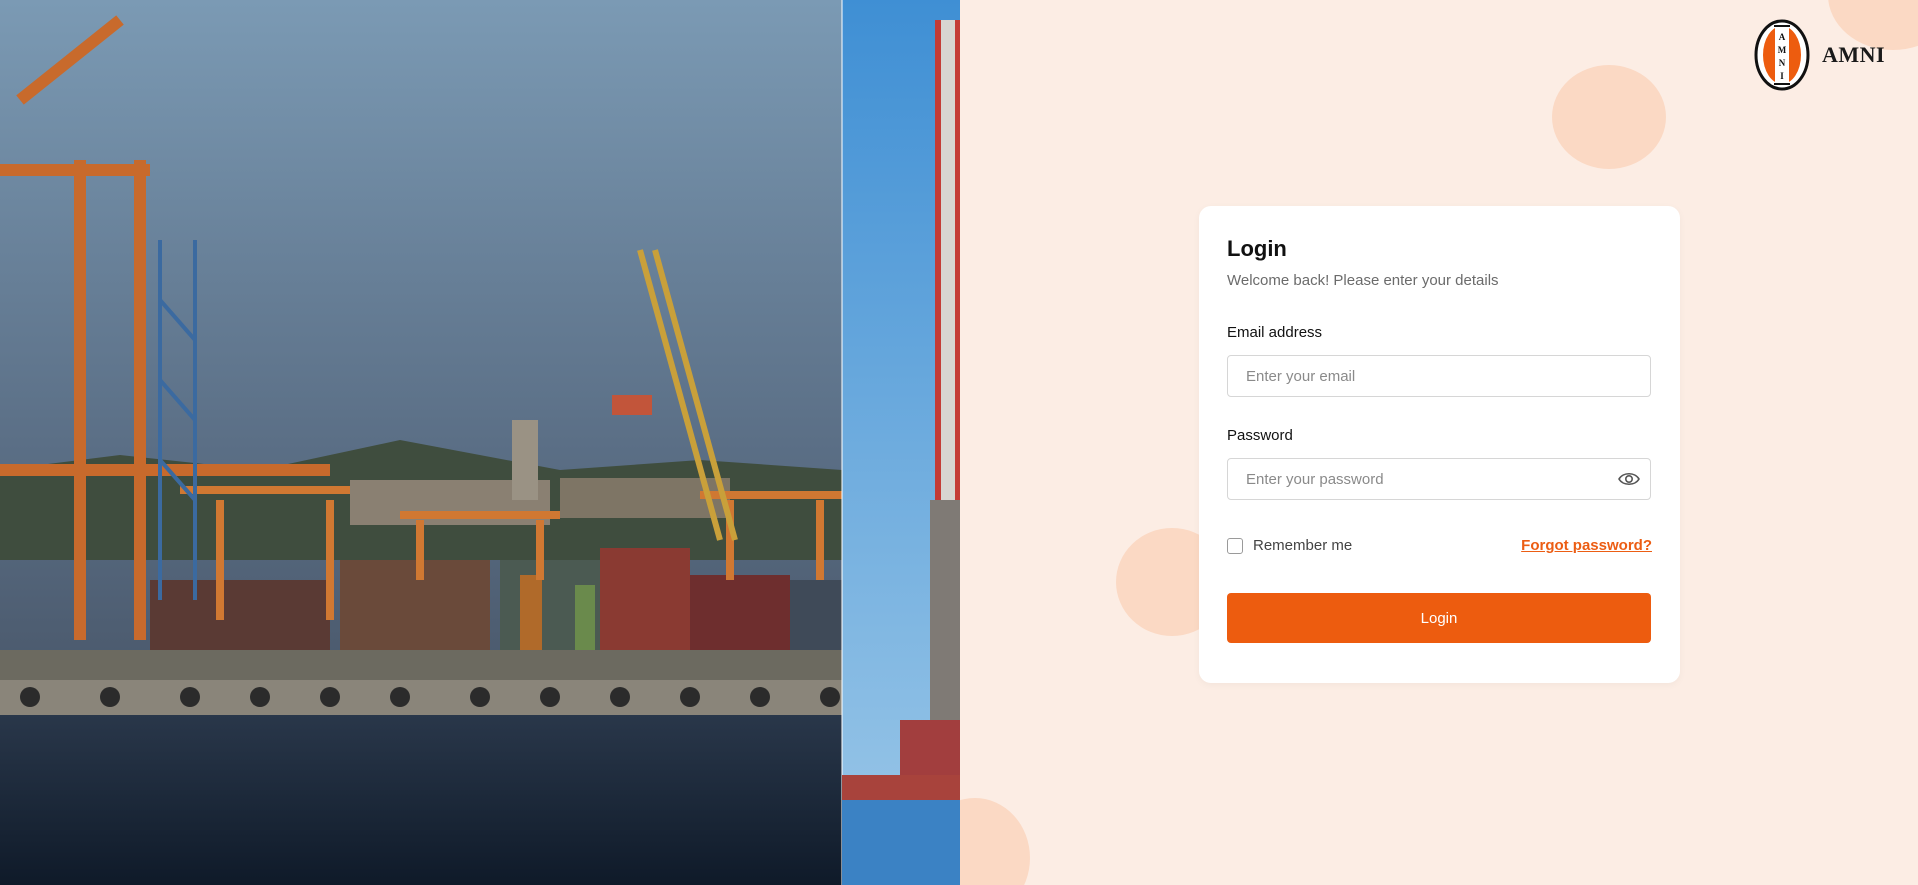 This screenshot has height=885, width=1918. I want to click on login-subtitle: Welcome back! Please enter your details, so click(1363, 280).